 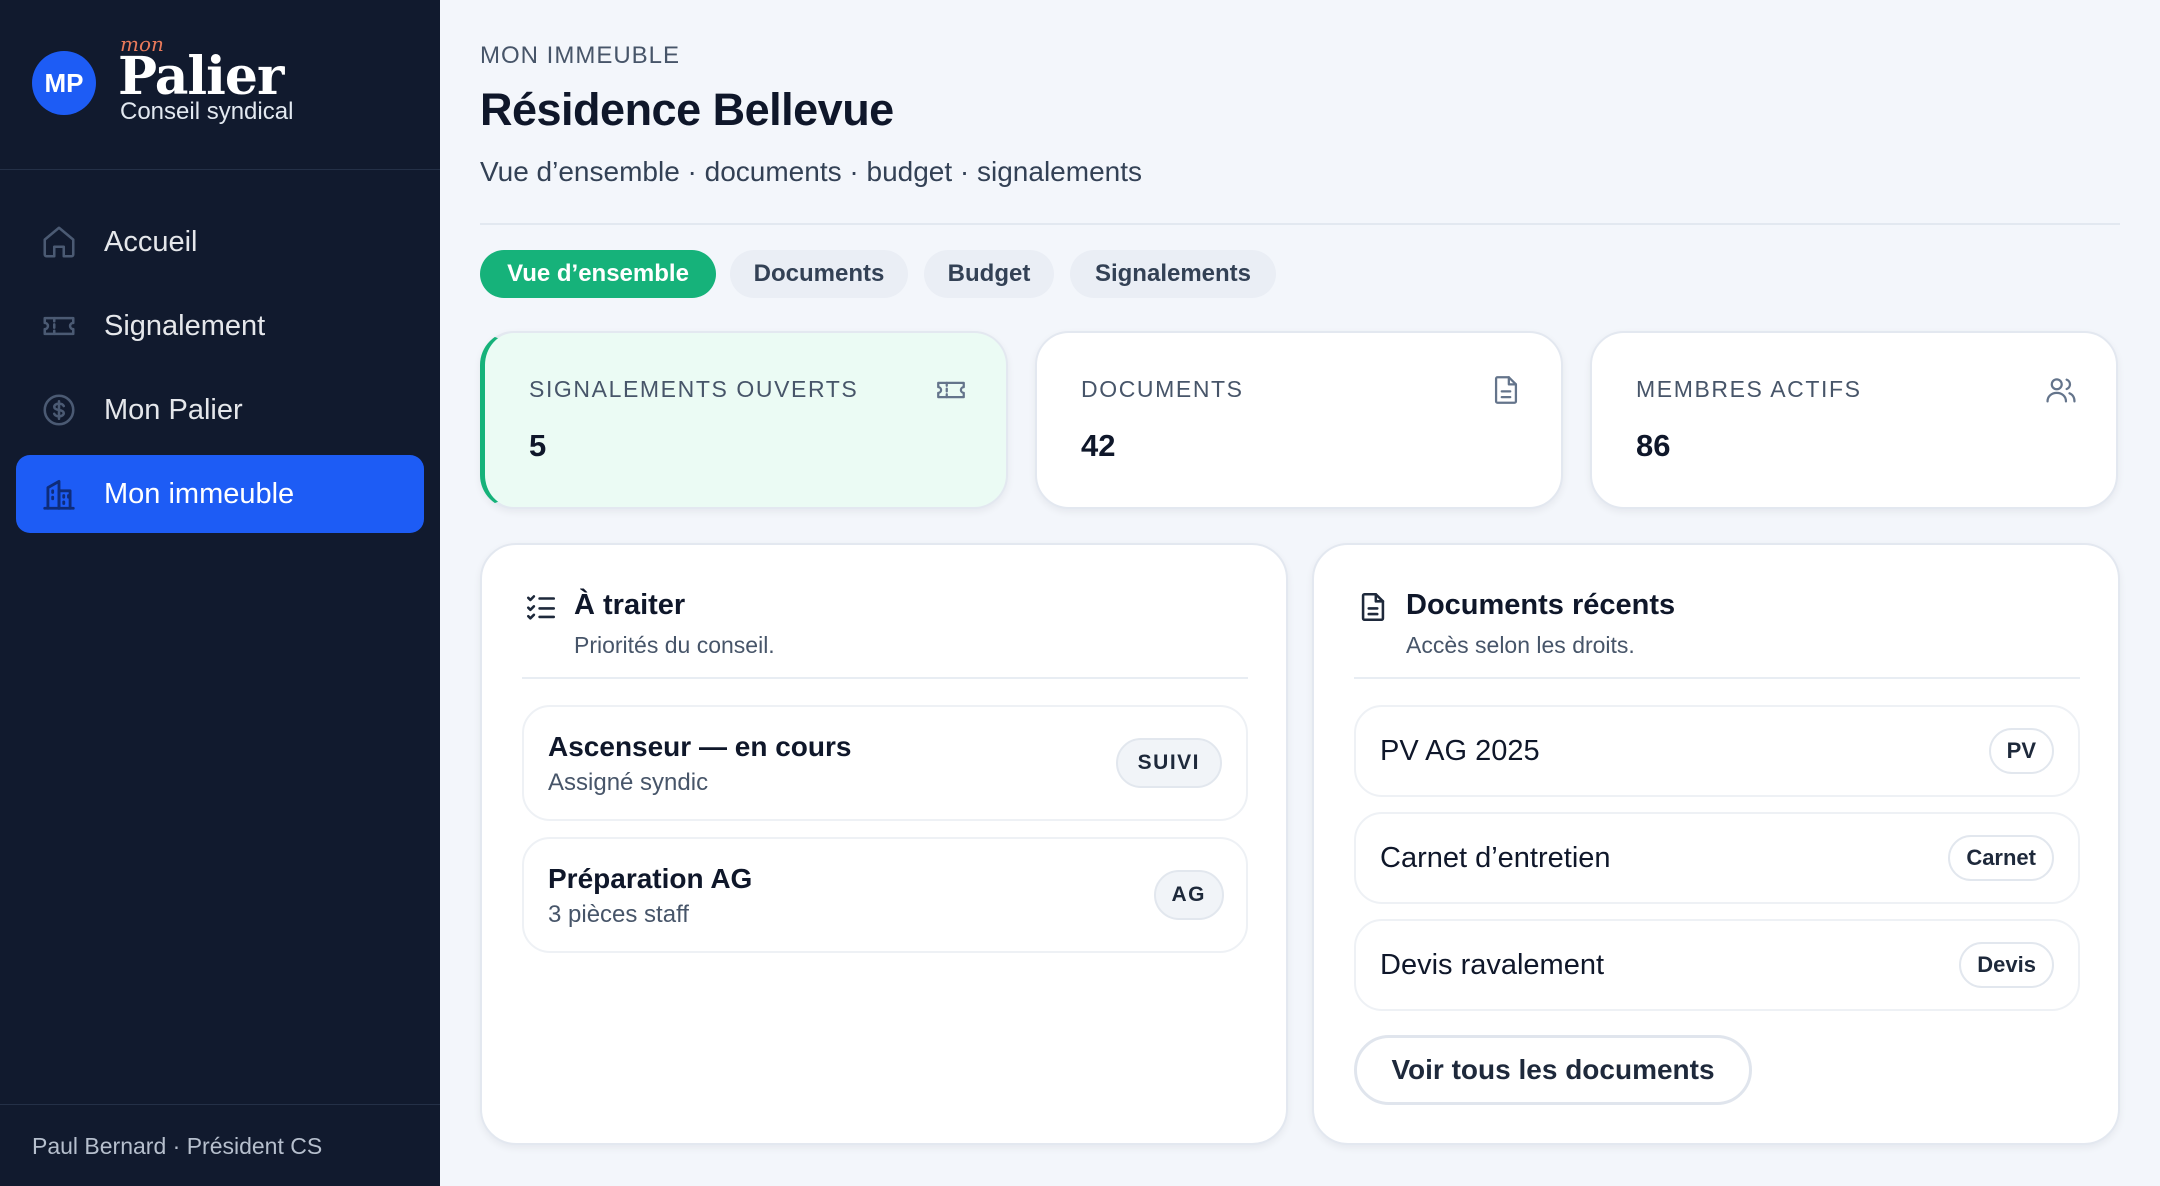 What do you see at coordinates (151, 241) in the screenshot?
I see `sidebar-item-label: Accueil` at bounding box center [151, 241].